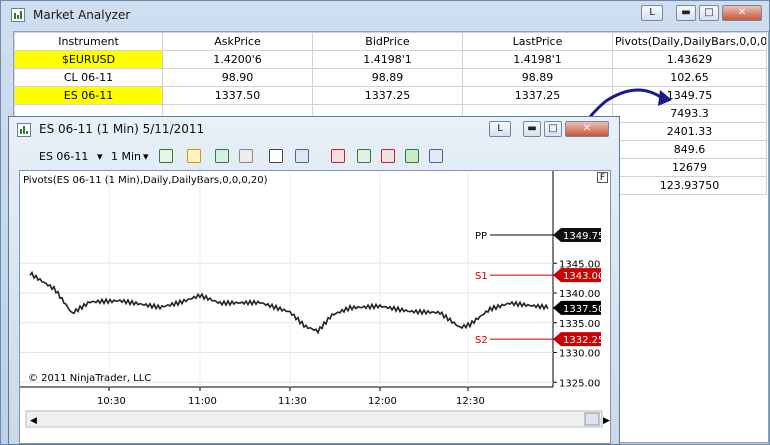  I want to click on chart-maximize-button: □, so click(553, 129).